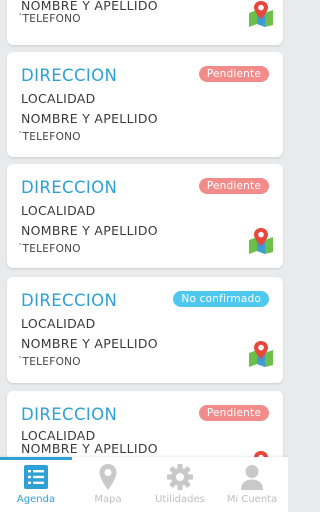  I want to click on nav-label: Utilidades, so click(180, 499).